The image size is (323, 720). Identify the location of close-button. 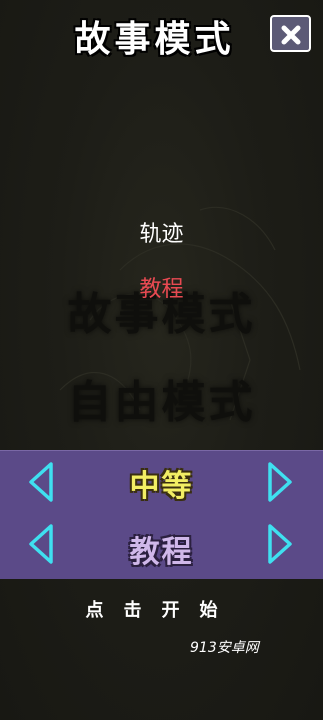
(290, 33).